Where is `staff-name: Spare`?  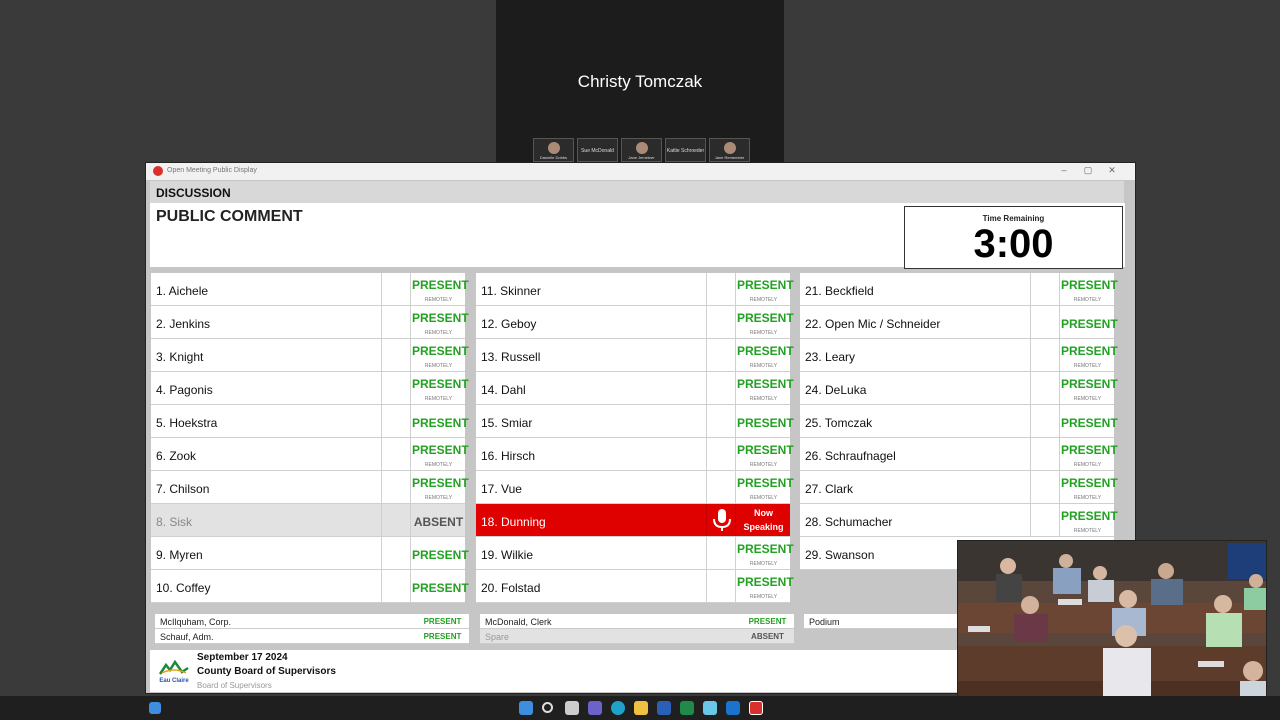 staff-name: Spare is located at coordinates (497, 637).